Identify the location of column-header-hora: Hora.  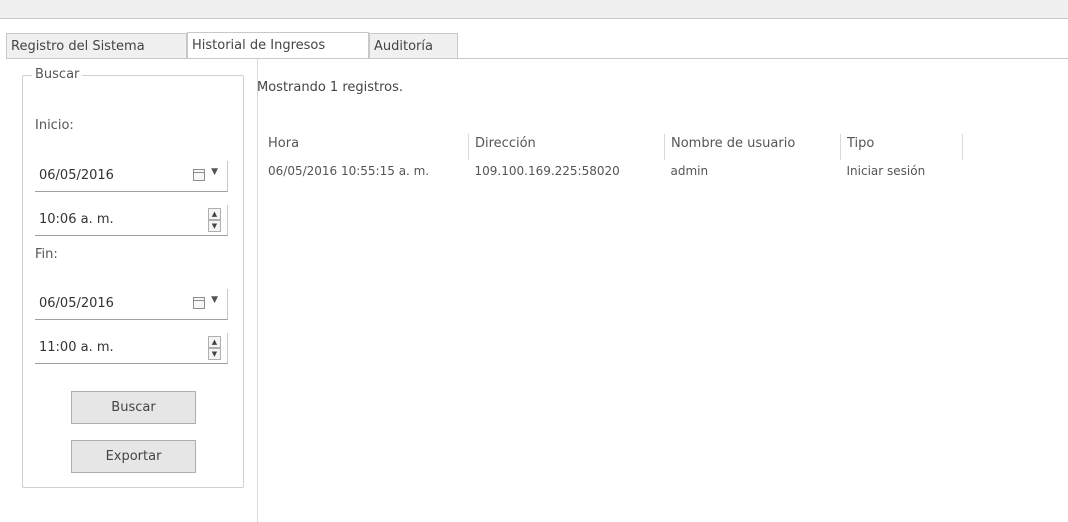
(365, 147).